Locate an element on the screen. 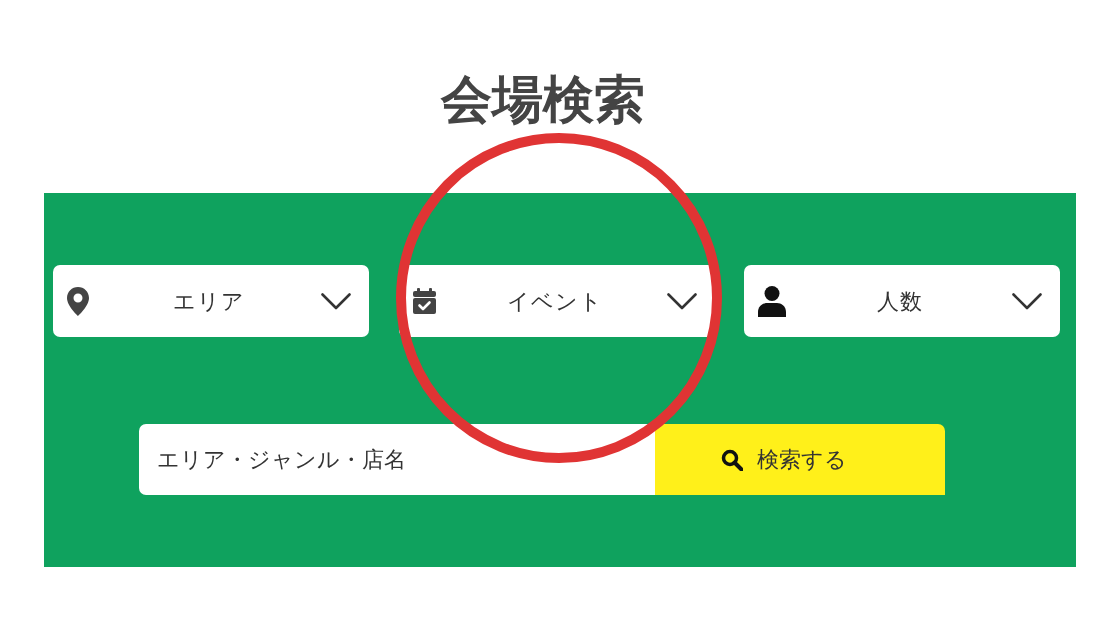 Image resolution: width=1118 pixels, height=640 pixels. search-button: 検索する is located at coordinates (800, 459).